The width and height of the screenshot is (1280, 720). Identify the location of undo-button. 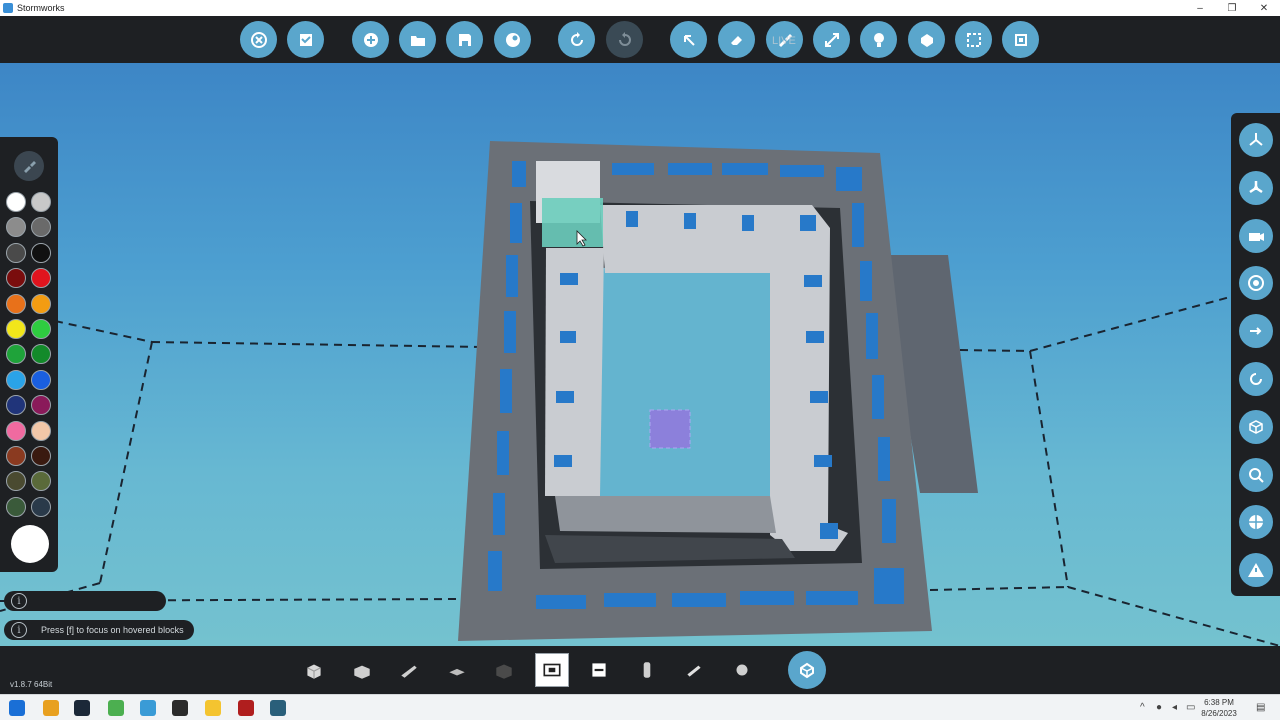
(576, 39).